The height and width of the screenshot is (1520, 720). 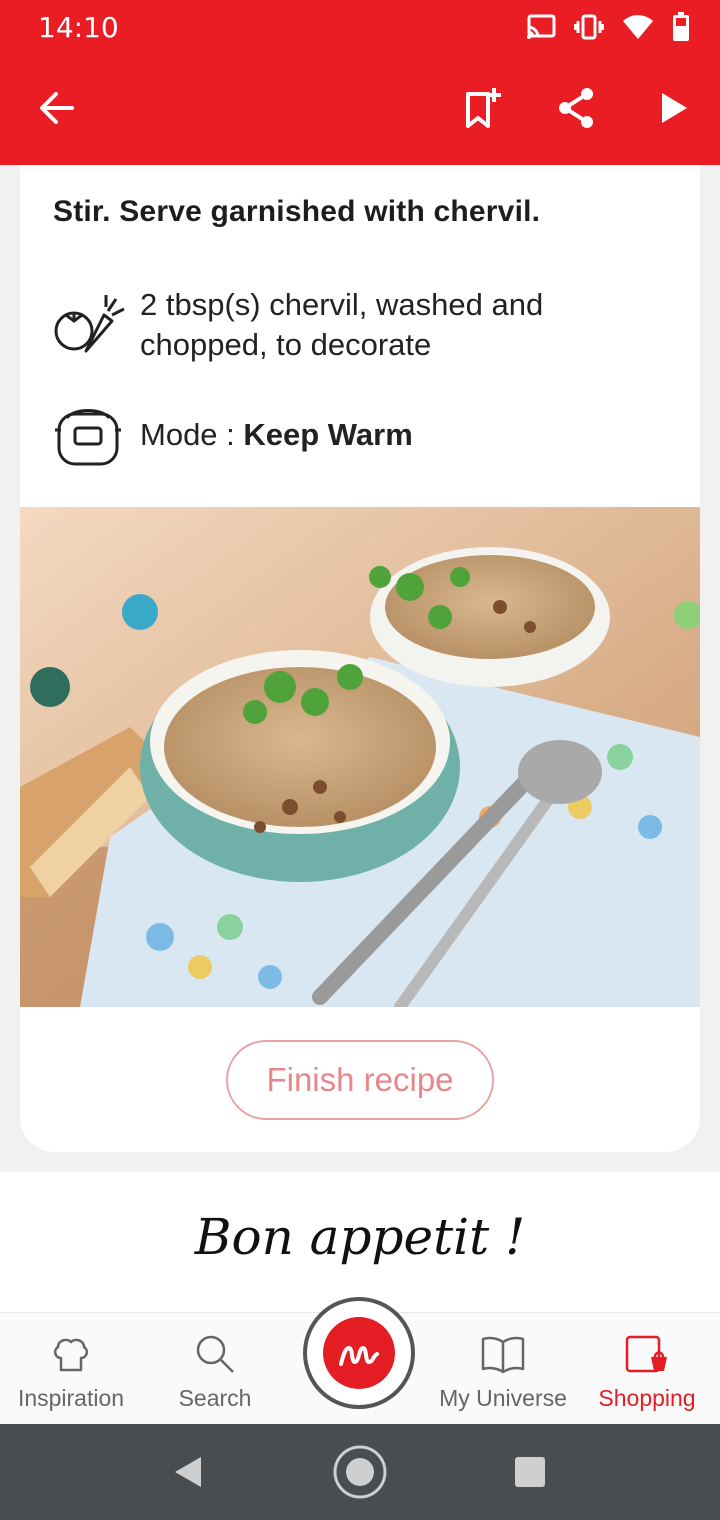 I want to click on brand-logo-icon, so click(x=359, y=1353).